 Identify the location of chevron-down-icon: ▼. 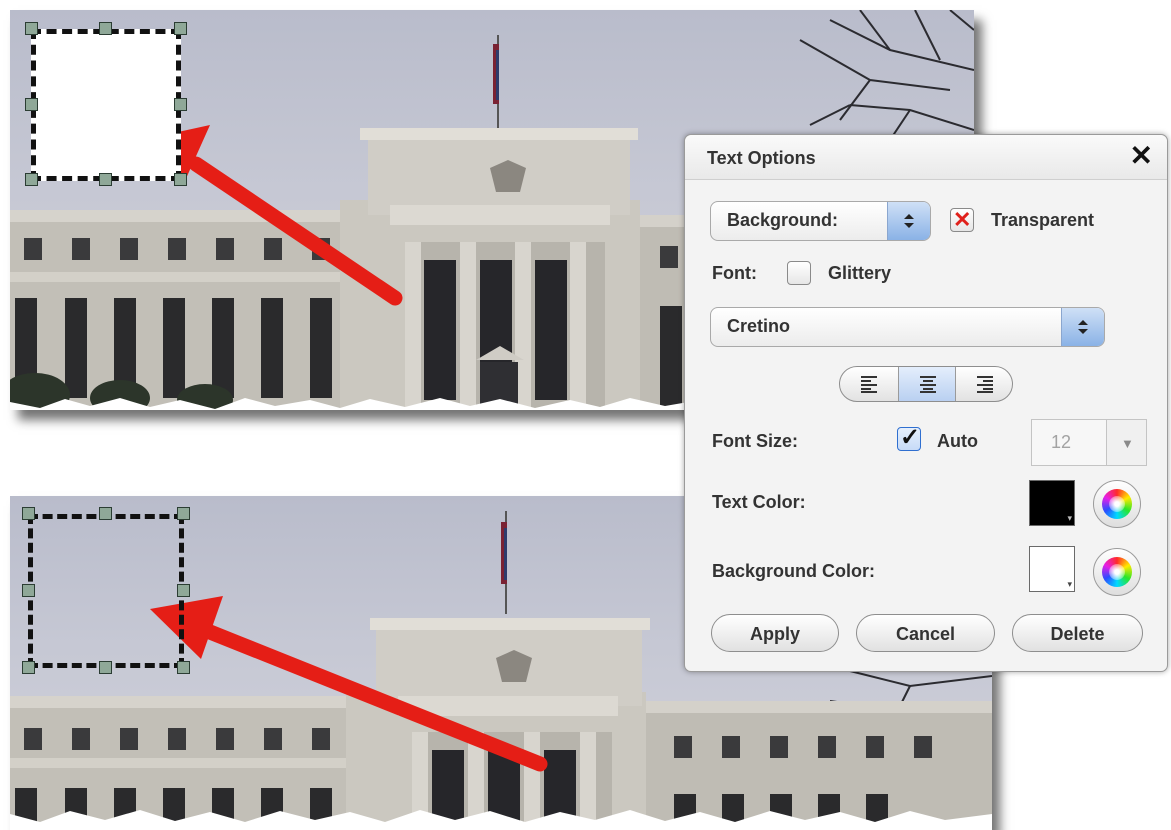
(1127, 443).